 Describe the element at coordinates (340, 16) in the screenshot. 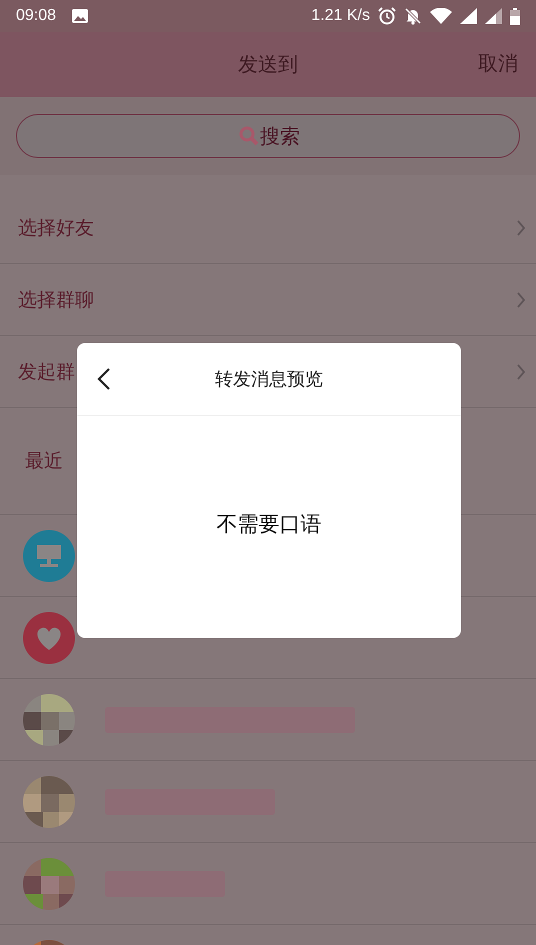

I see `network-speed: 1.21 K/s` at that location.